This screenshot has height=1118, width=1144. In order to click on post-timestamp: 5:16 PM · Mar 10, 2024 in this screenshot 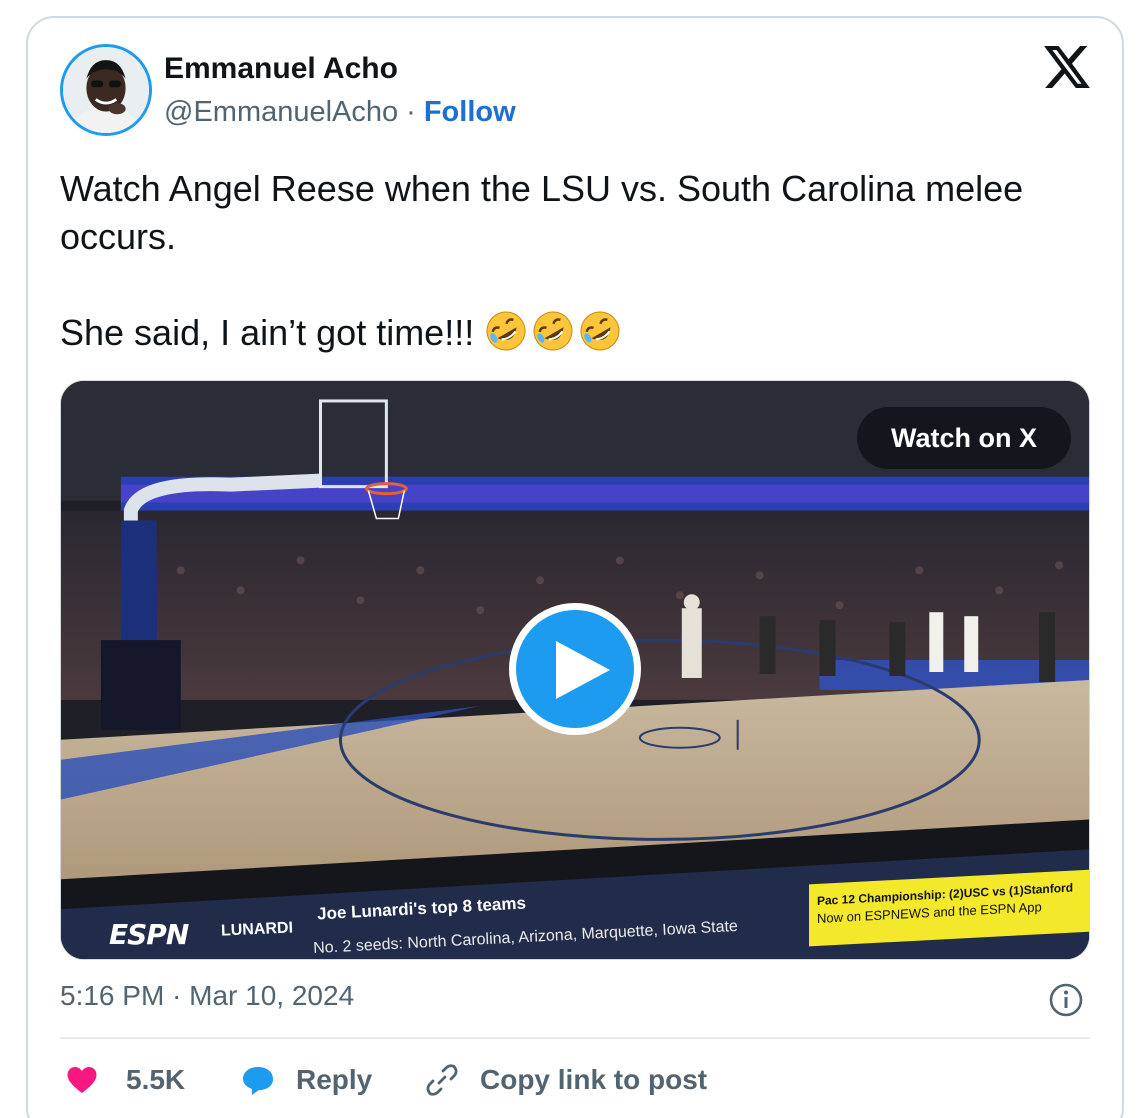, I will do `click(207, 996)`.